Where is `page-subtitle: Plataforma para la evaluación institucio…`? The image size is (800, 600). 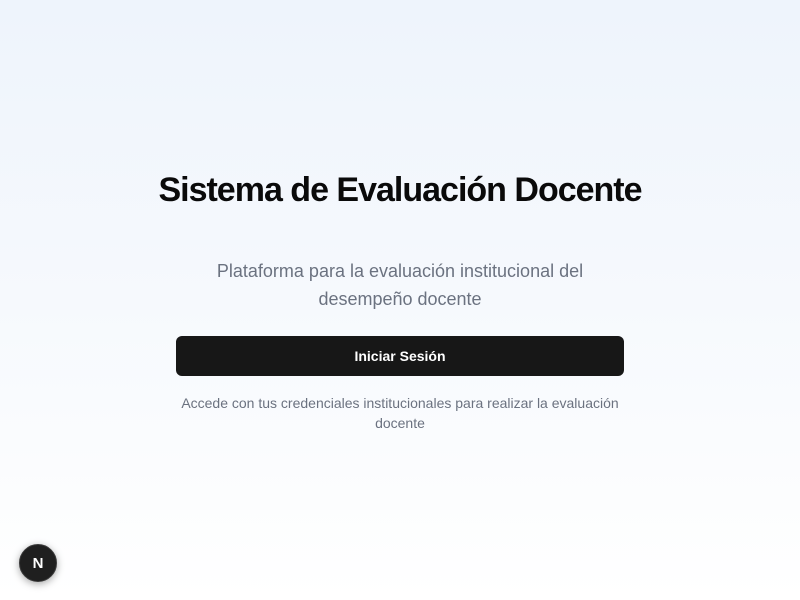
page-subtitle: Plataforma para la evaluación institucio… is located at coordinates (400, 285).